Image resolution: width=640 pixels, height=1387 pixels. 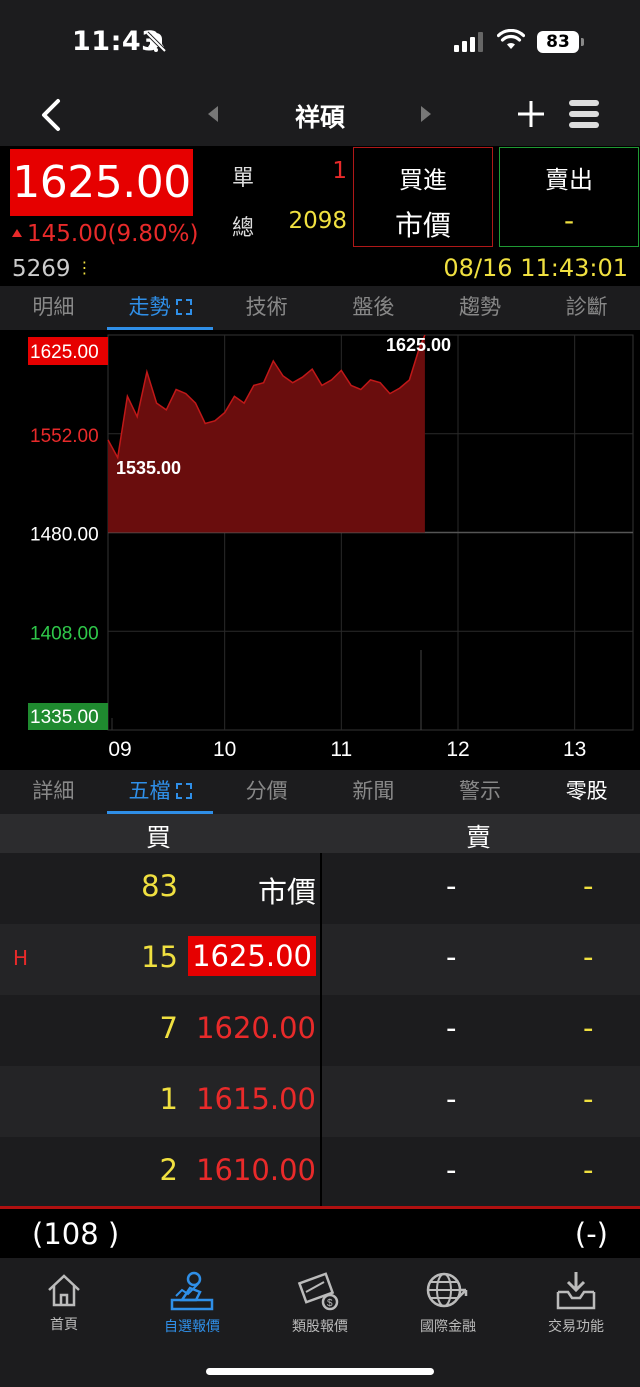 What do you see at coordinates (149, 791) in the screenshot?
I see `tab-five-levels-label: 五檔` at bounding box center [149, 791].